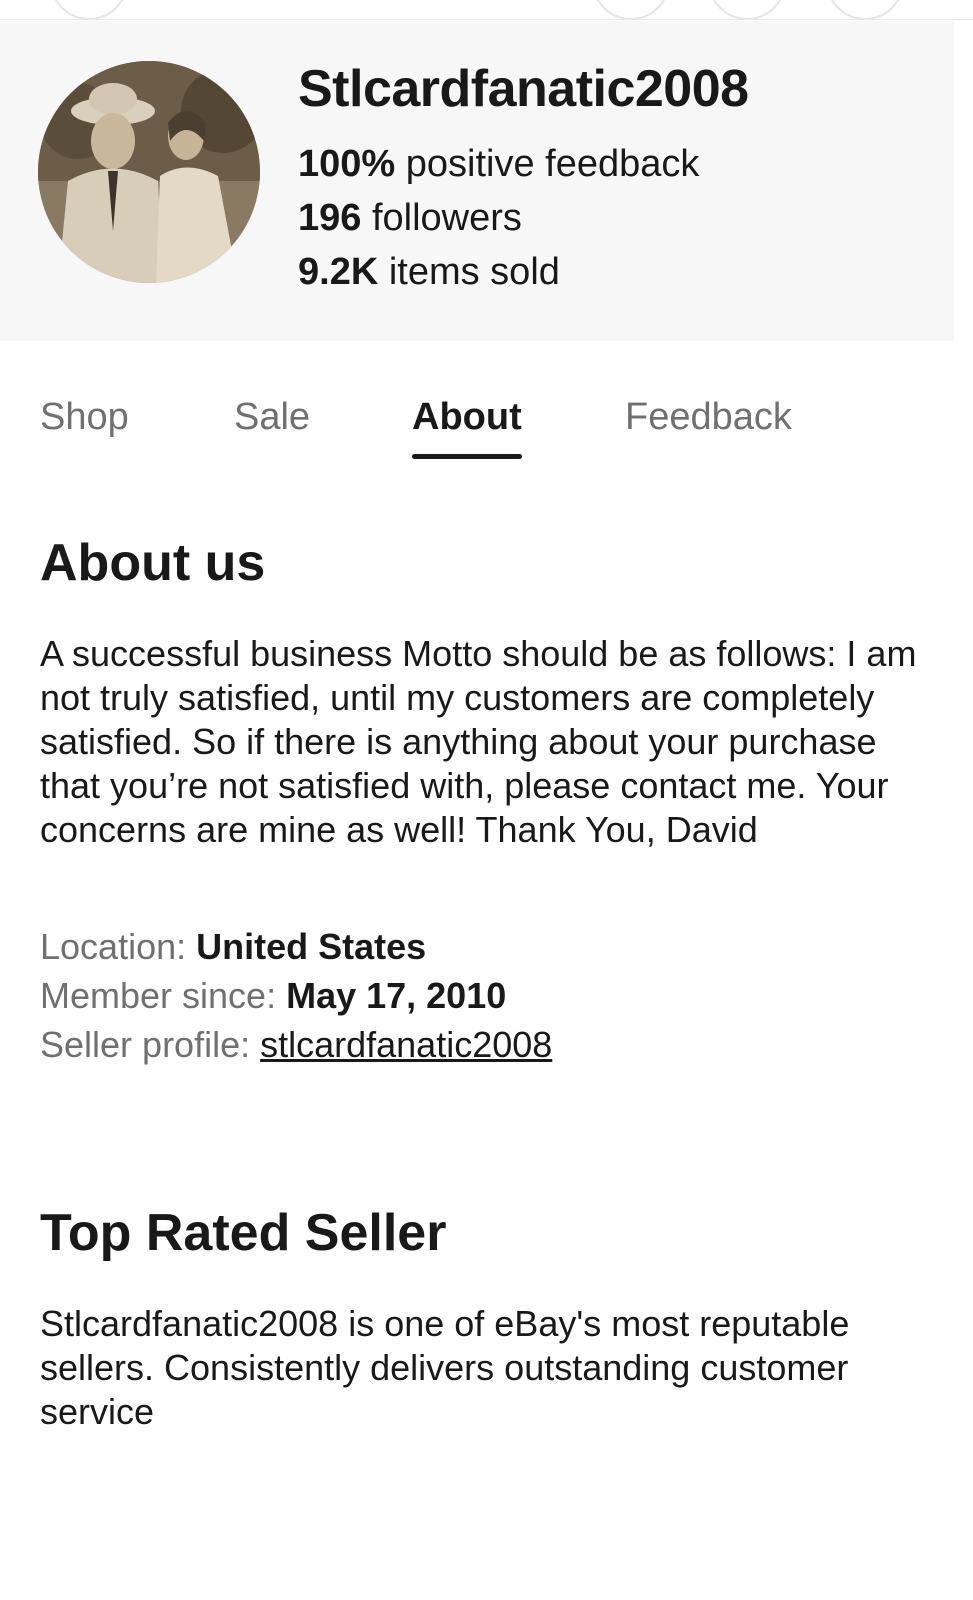 Image resolution: width=973 pixels, height=1600 pixels. What do you see at coordinates (347, 164) in the screenshot?
I see `feedback-value: 100%` at bounding box center [347, 164].